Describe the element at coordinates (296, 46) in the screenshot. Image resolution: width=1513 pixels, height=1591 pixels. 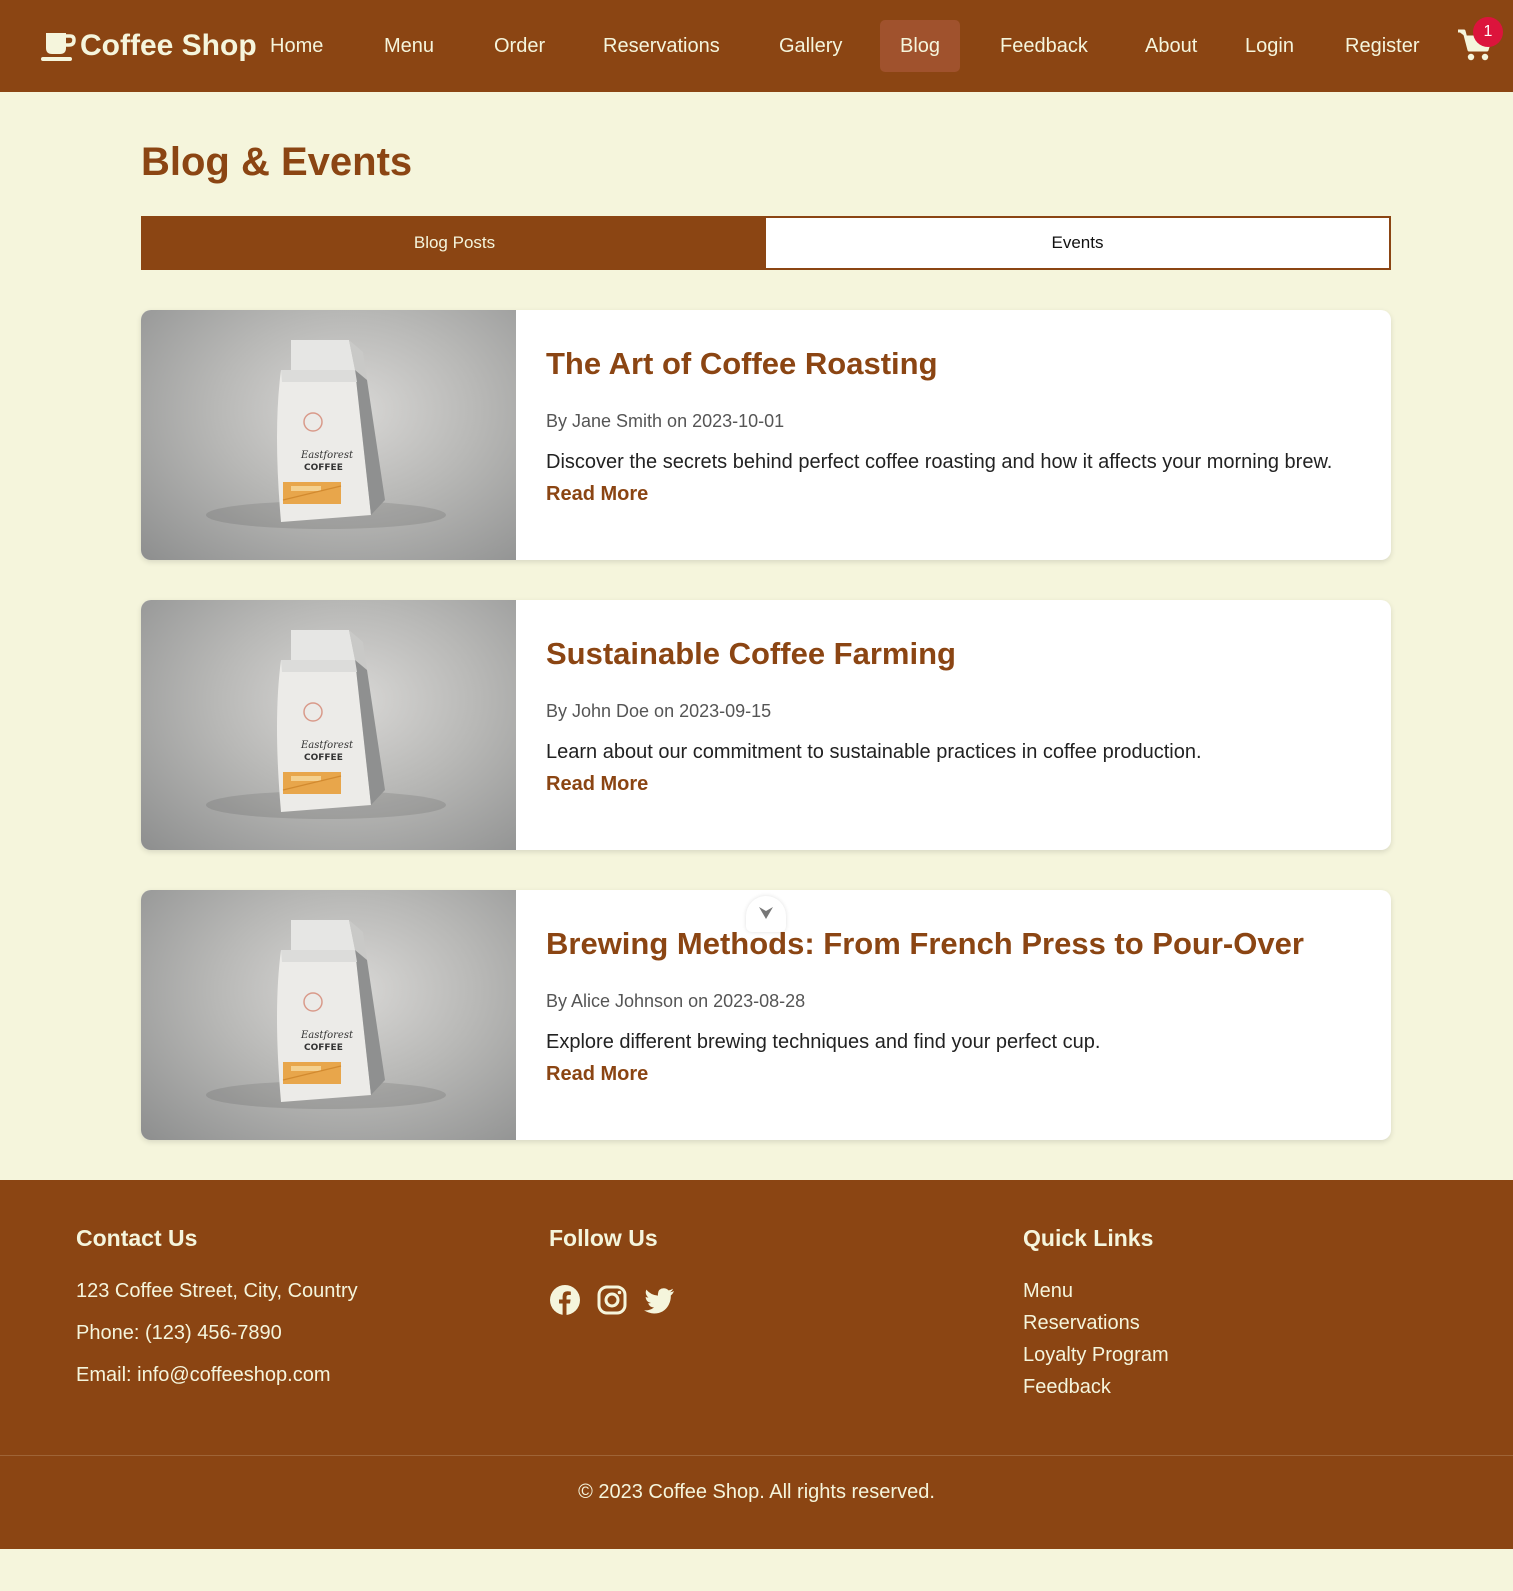
I see `nav-home: Home` at that location.